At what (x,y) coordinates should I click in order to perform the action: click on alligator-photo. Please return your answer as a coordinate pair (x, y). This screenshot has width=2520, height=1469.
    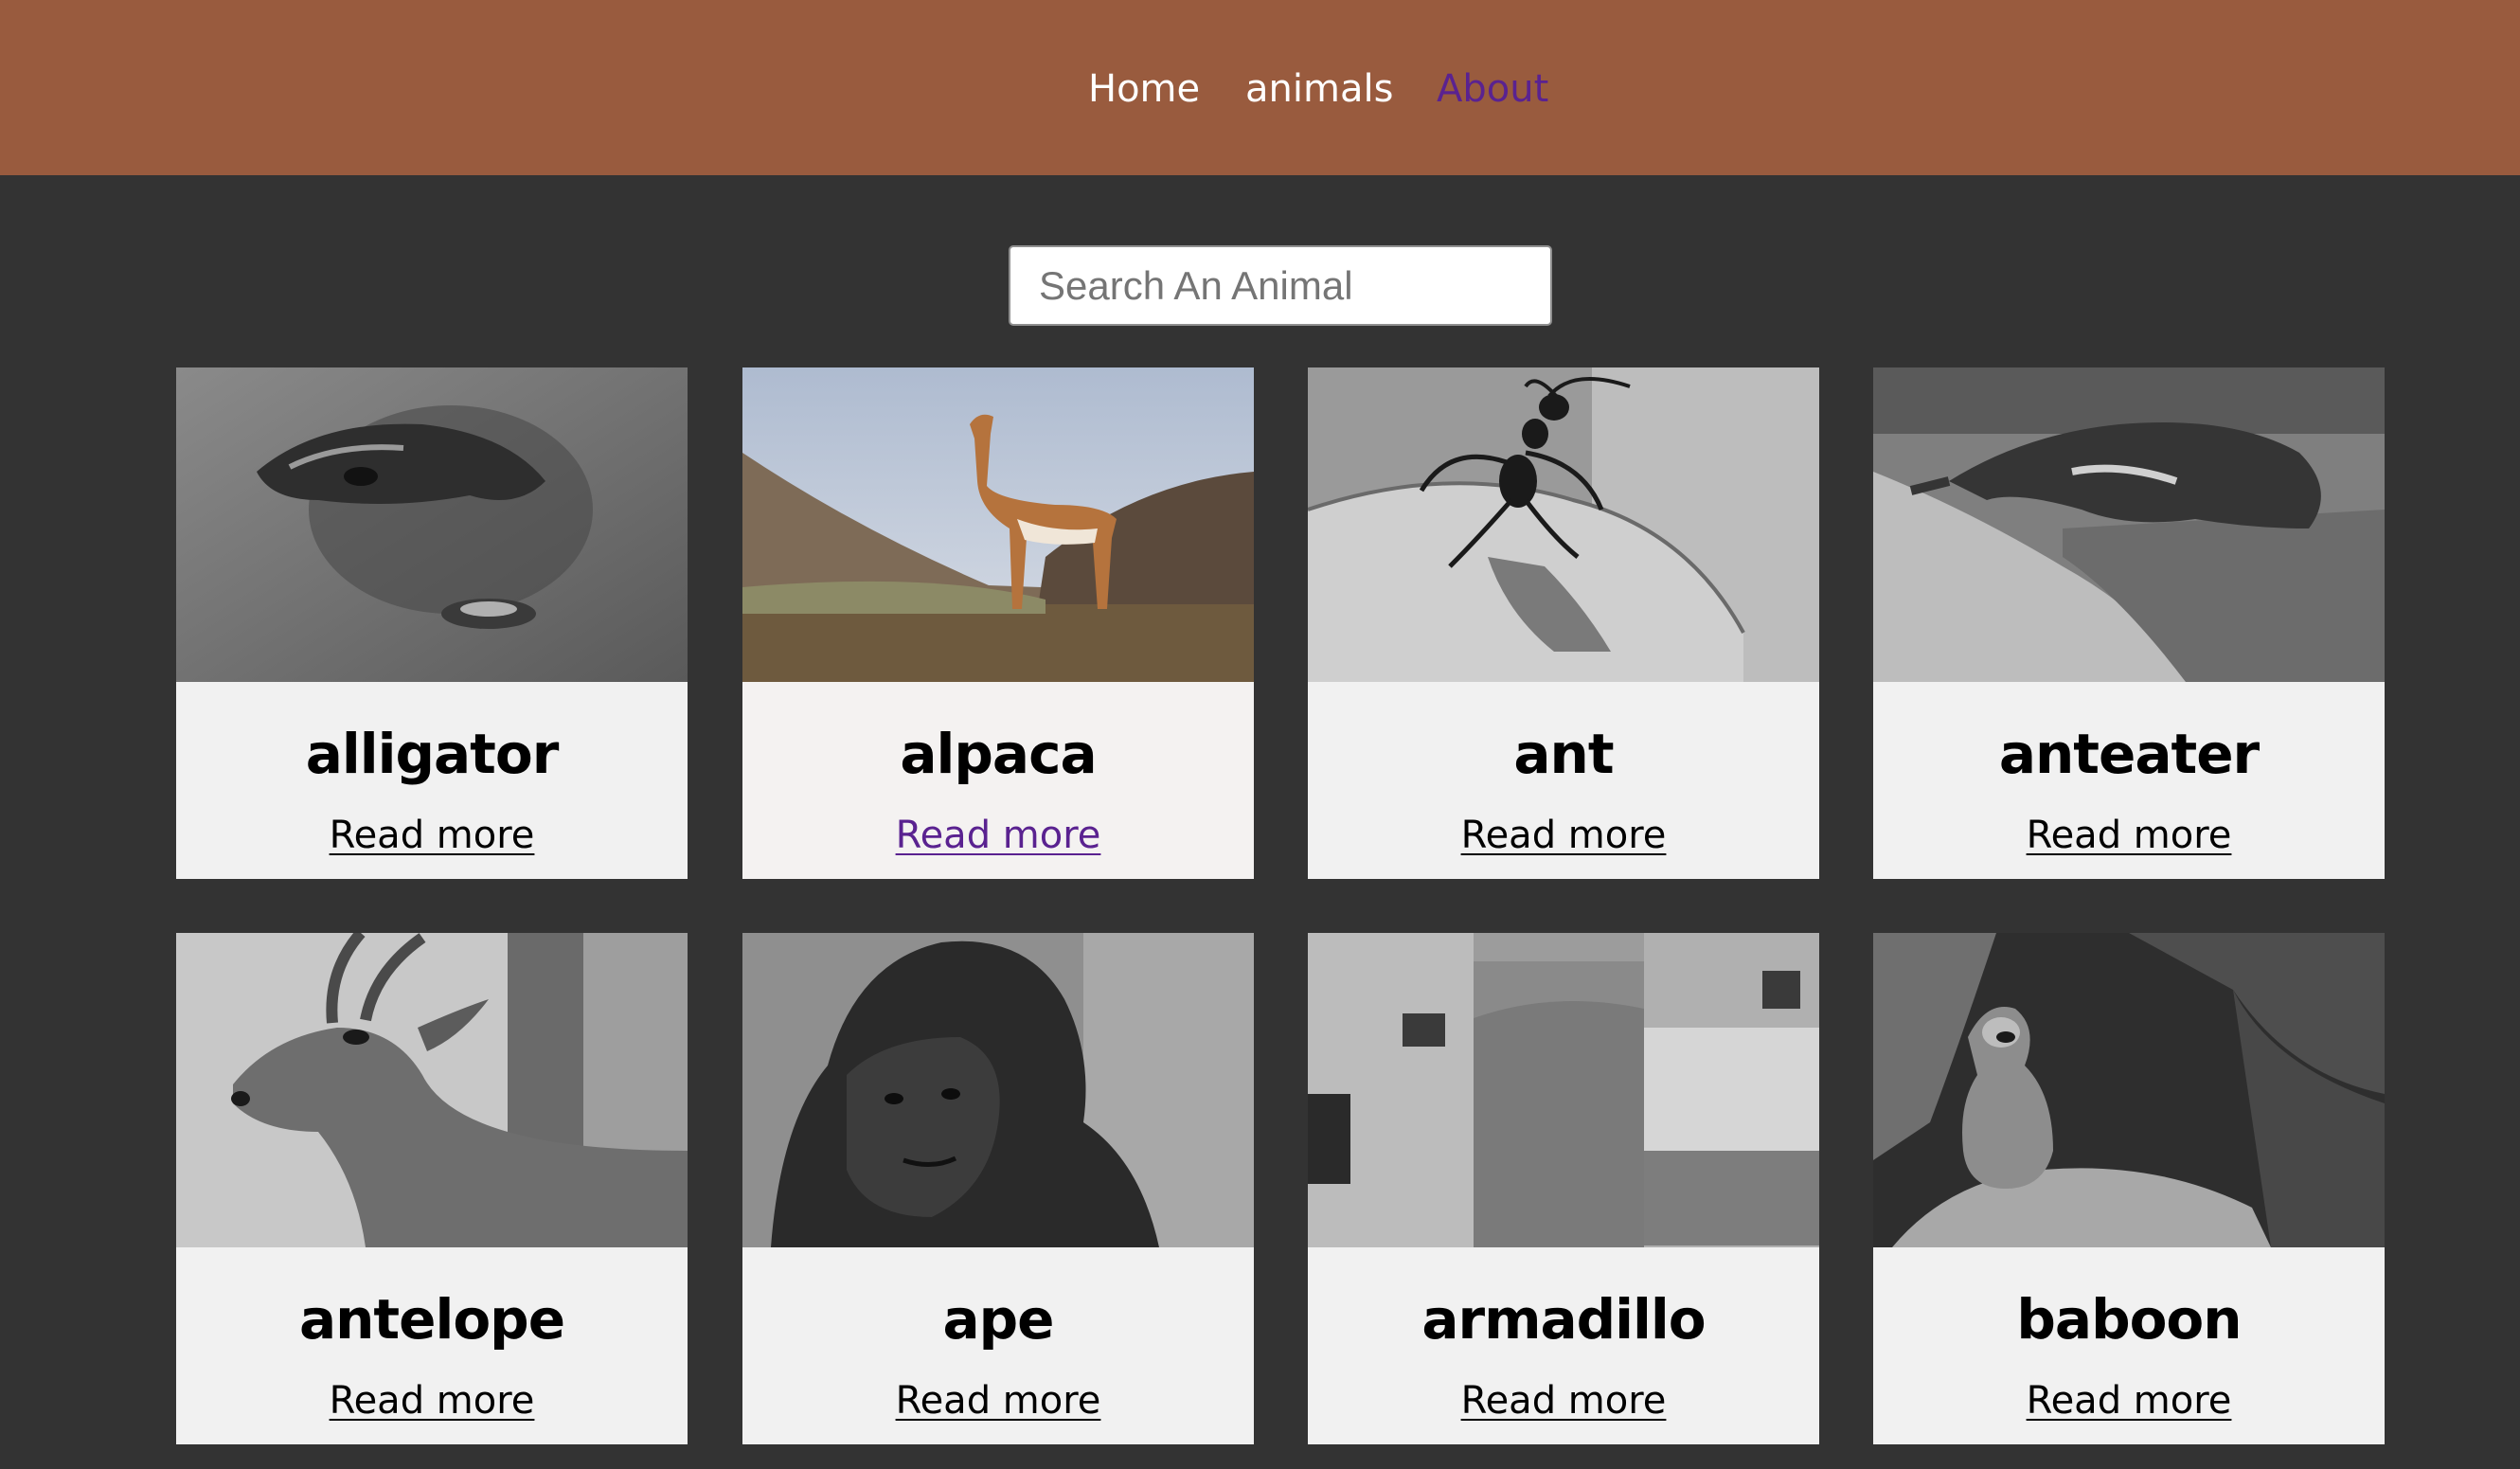
    Looking at the image, I should click on (432, 525).